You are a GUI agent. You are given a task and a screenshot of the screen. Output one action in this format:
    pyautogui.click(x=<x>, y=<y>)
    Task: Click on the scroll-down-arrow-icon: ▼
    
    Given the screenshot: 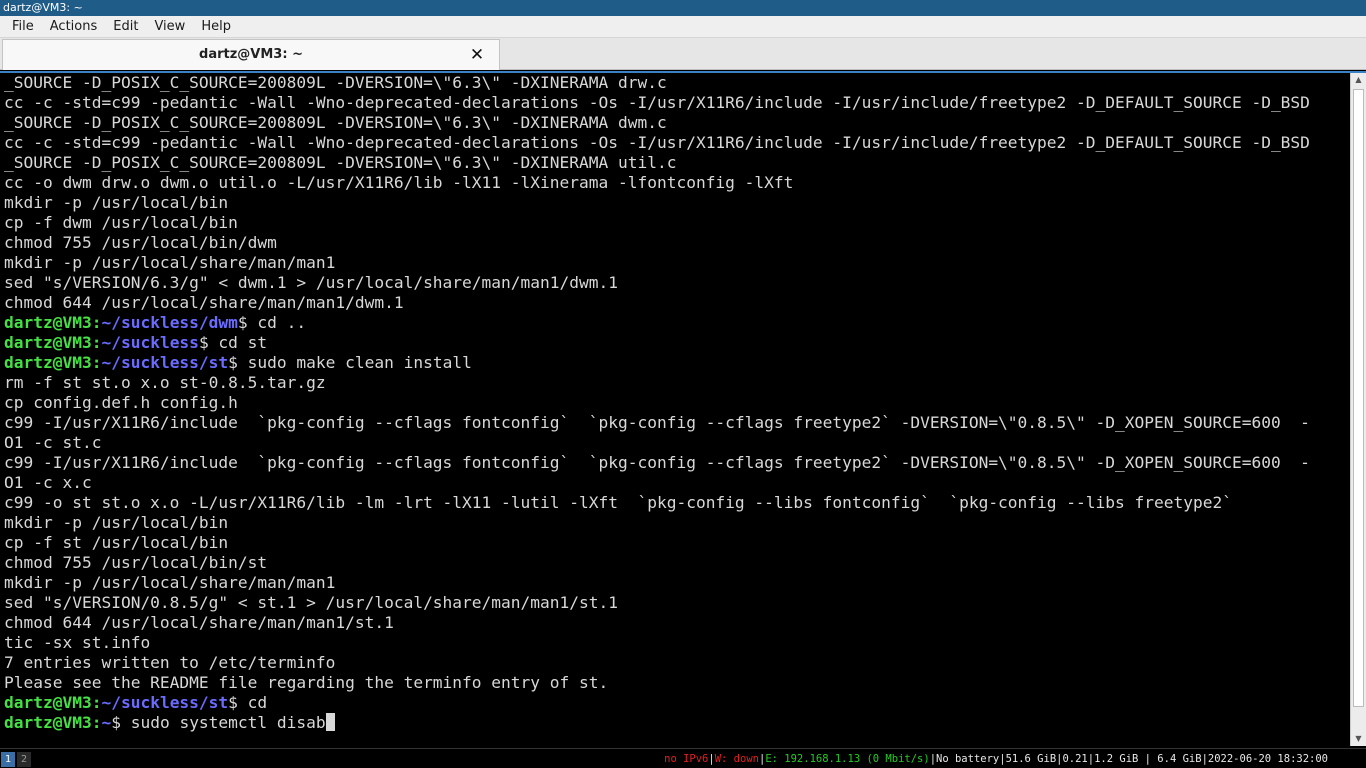 What is the action you would take?
    pyautogui.click(x=1358, y=739)
    